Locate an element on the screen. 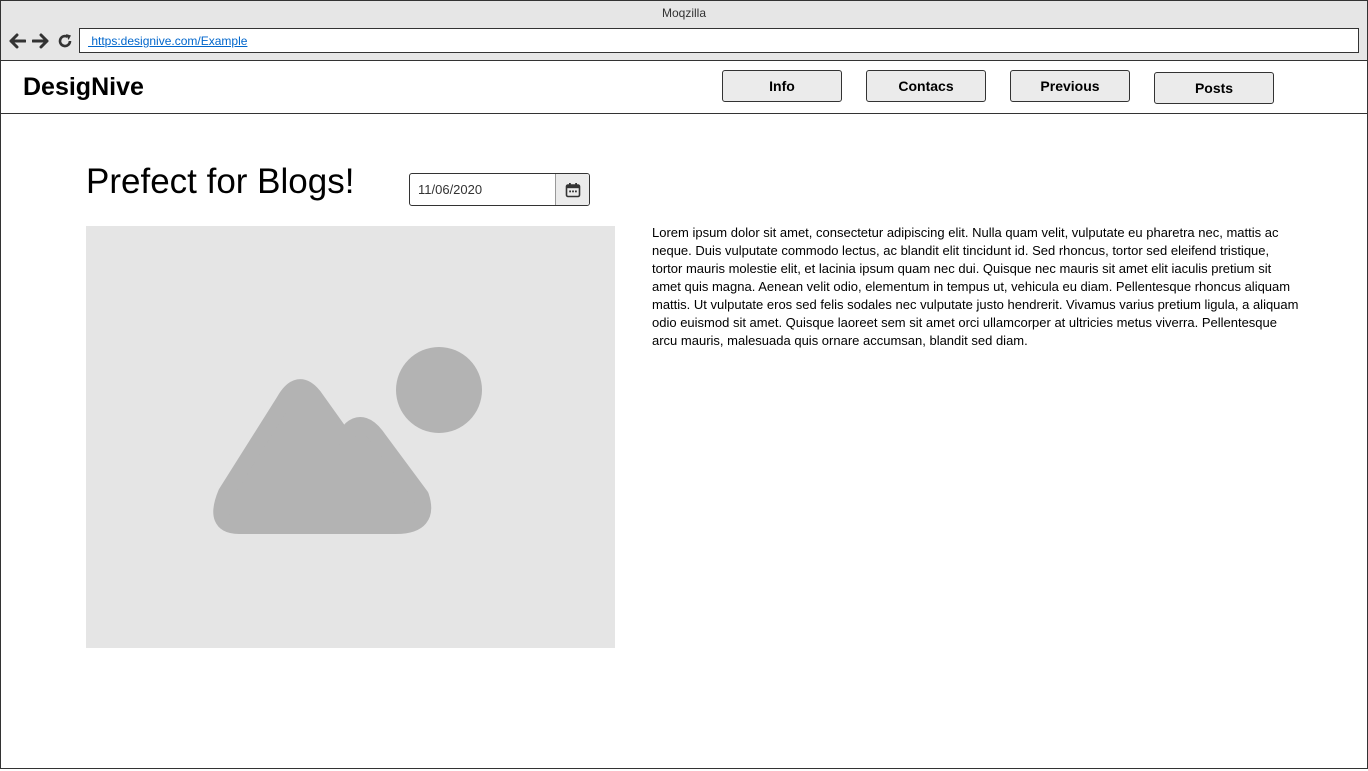 The height and width of the screenshot is (771, 1368). contacts-button: Contacs is located at coordinates (926, 86).